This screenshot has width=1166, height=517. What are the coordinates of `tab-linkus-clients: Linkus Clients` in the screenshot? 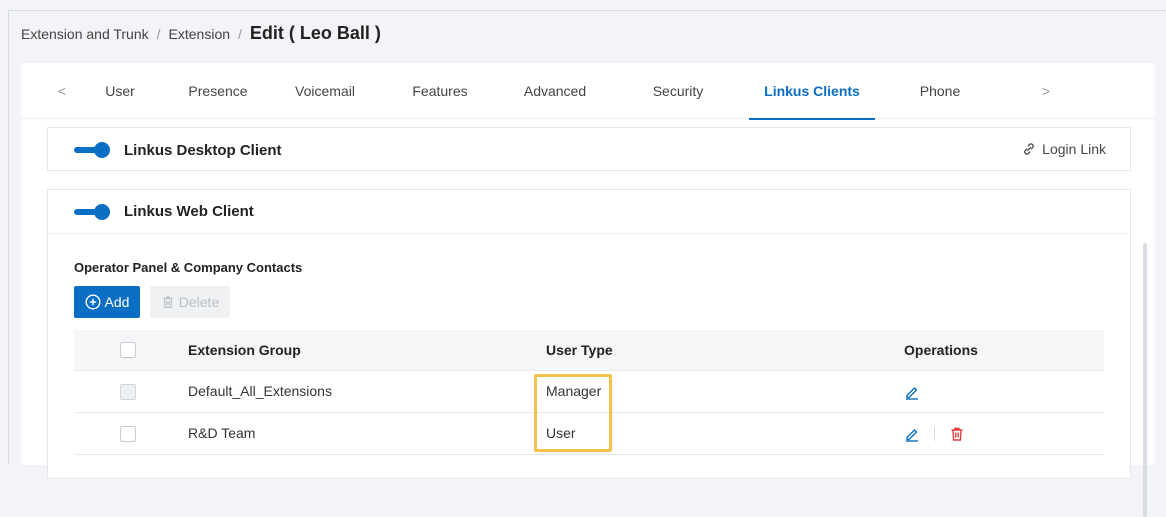 It's located at (812, 91).